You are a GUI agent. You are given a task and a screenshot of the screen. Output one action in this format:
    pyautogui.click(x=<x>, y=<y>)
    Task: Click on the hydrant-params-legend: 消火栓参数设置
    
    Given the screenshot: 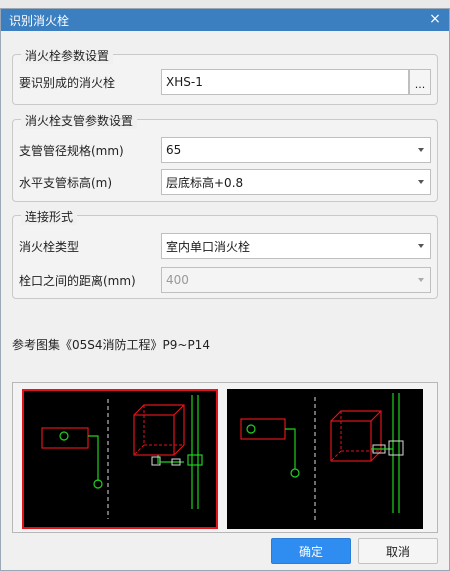 What is the action you would take?
    pyautogui.click(x=67, y=55)
    